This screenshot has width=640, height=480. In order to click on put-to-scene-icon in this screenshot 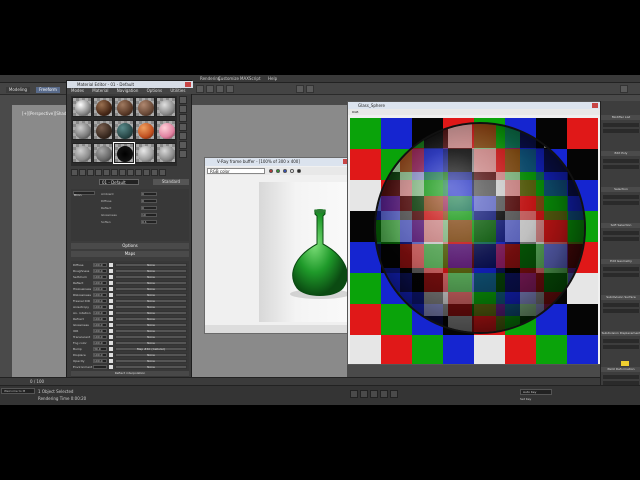, I will do `click(82, 172)`.